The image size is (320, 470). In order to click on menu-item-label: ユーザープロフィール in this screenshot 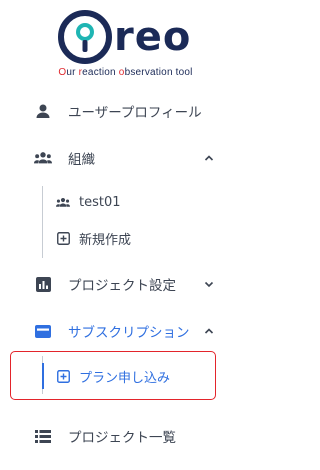, I will do `click(135, 113)`.